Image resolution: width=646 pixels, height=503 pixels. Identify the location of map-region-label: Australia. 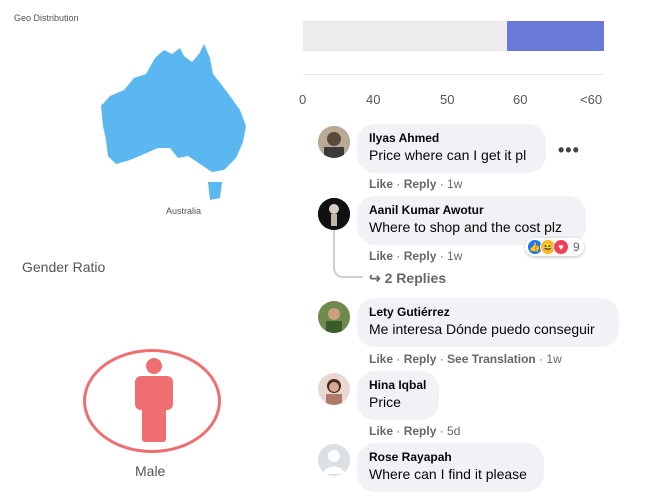
(184, 211).